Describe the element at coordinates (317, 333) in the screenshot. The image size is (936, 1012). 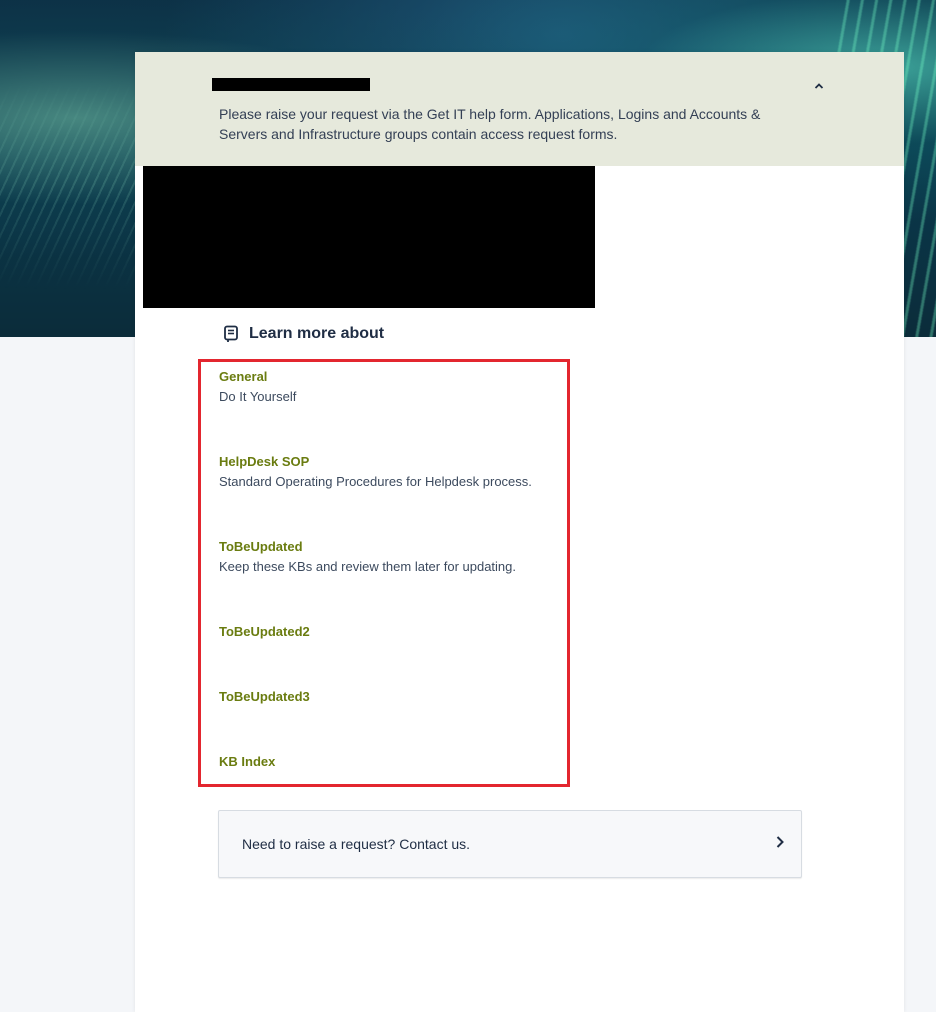
I see `learn-more-title: Learn more about` at that location.